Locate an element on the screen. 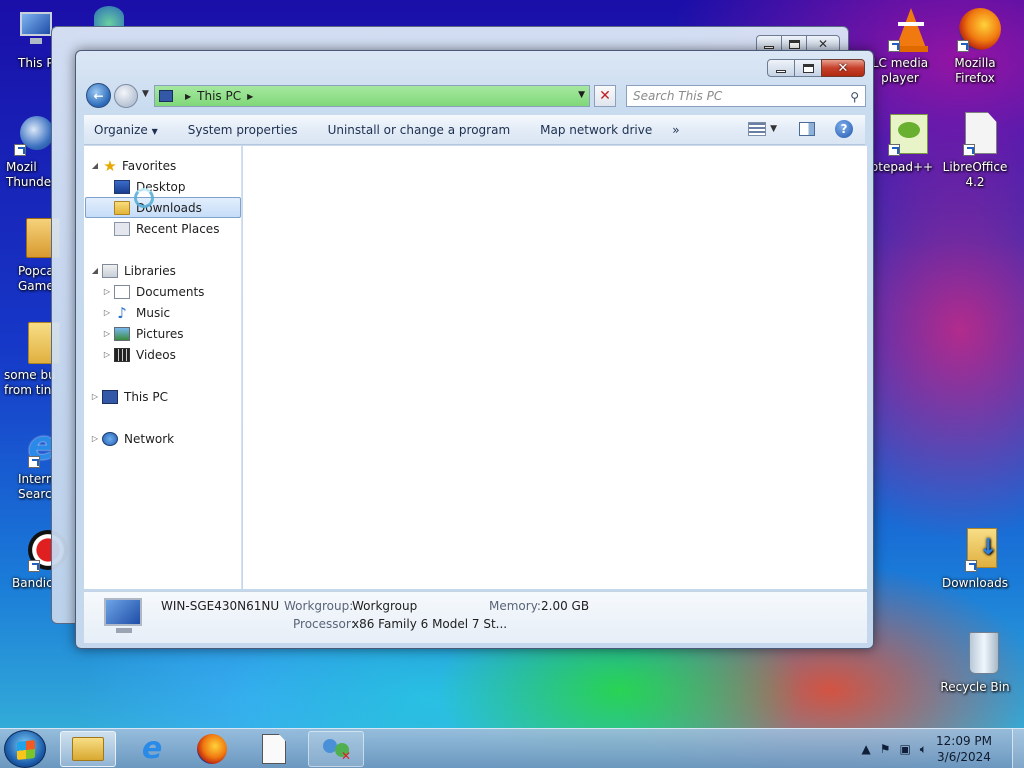 Image resolution: width=1024 pixels, height=768 pixels. processor-label: Processor: is located at coordinates (324, 624).